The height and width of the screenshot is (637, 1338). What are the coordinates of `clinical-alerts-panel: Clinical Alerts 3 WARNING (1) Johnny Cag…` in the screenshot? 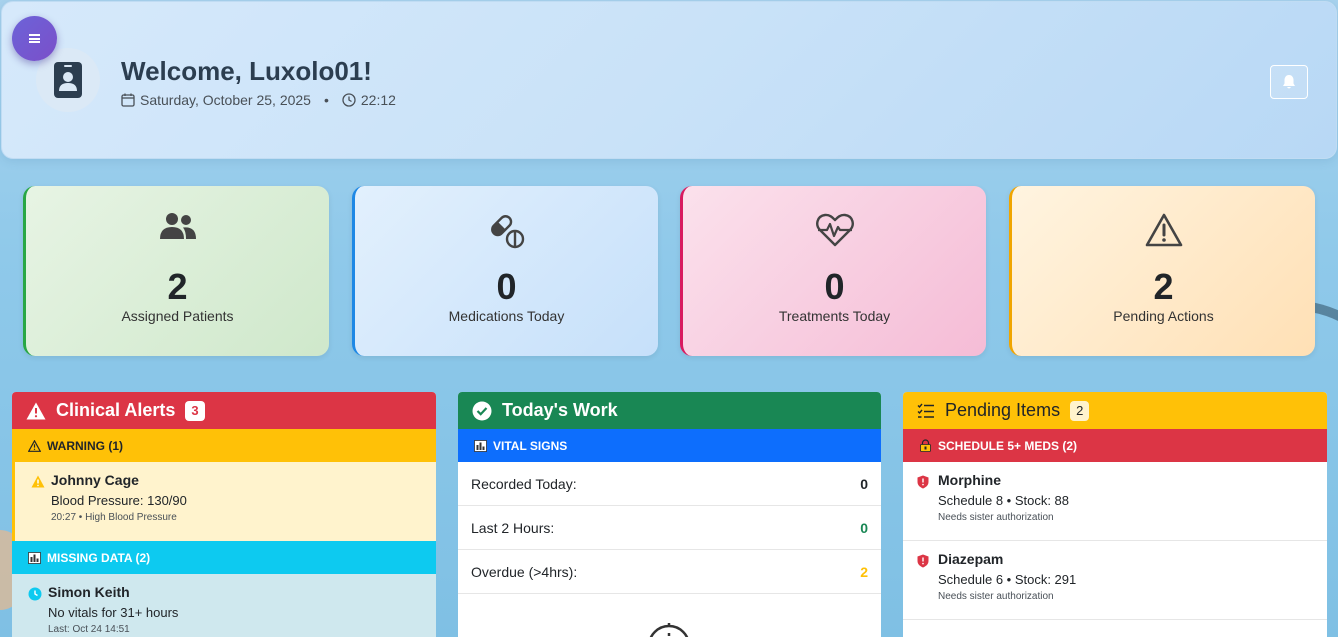 It's located at (224, 514).